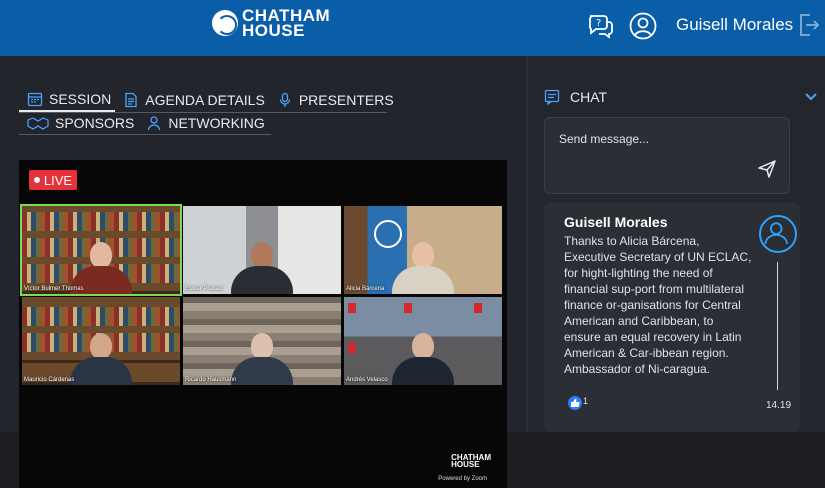 This screenshot has width=825, height=488. I want to click on microphone-icon, so click(284, 99).